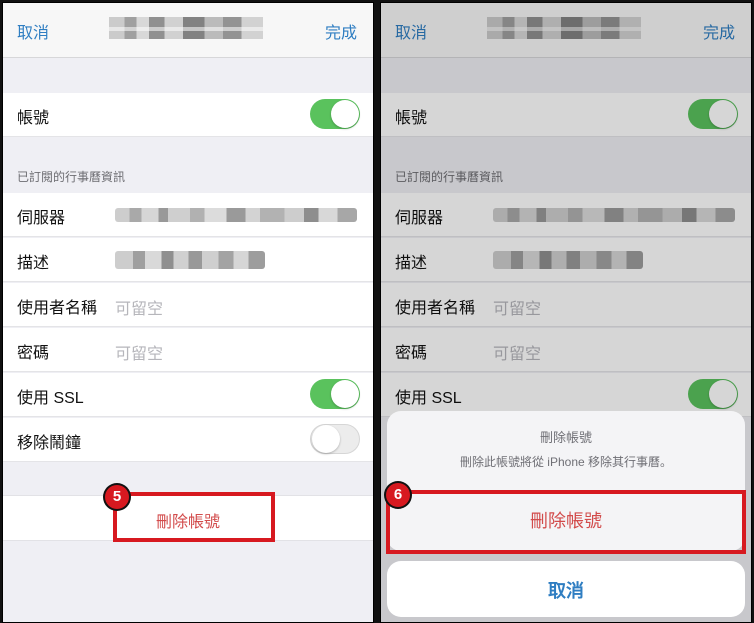 The height and width of the screenshot is (623, 754). What do you see at coordinates (236, 215) in the screenshot?
I see `blurred-server-value` at bounding box center [236, 215].